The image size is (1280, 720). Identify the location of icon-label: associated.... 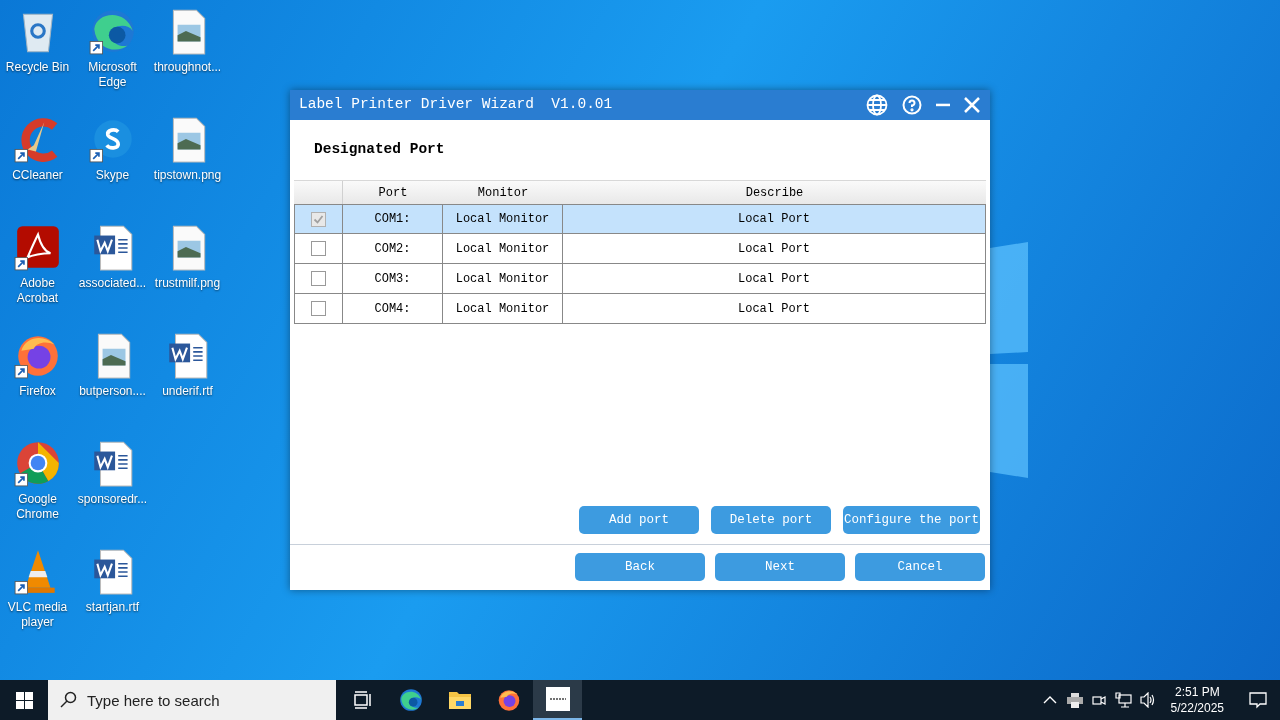
(112, 283).